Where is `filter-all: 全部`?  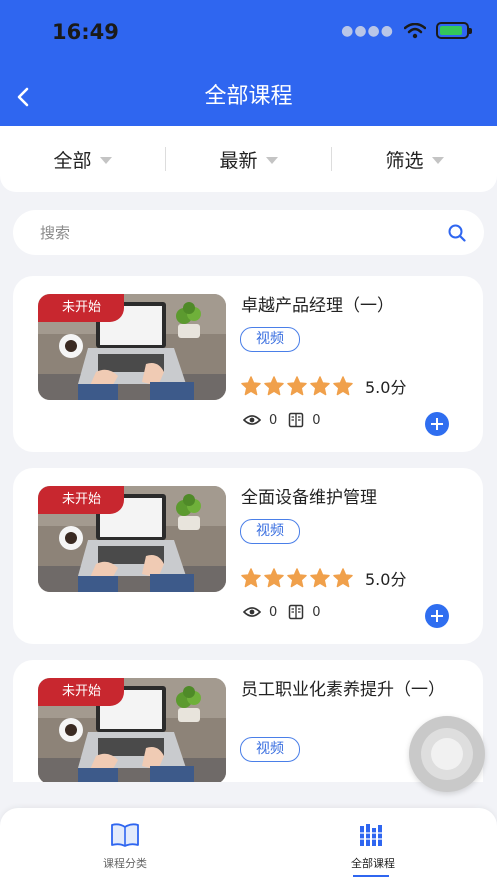
filter-all: 全部 is located at coordinates (82, 159).